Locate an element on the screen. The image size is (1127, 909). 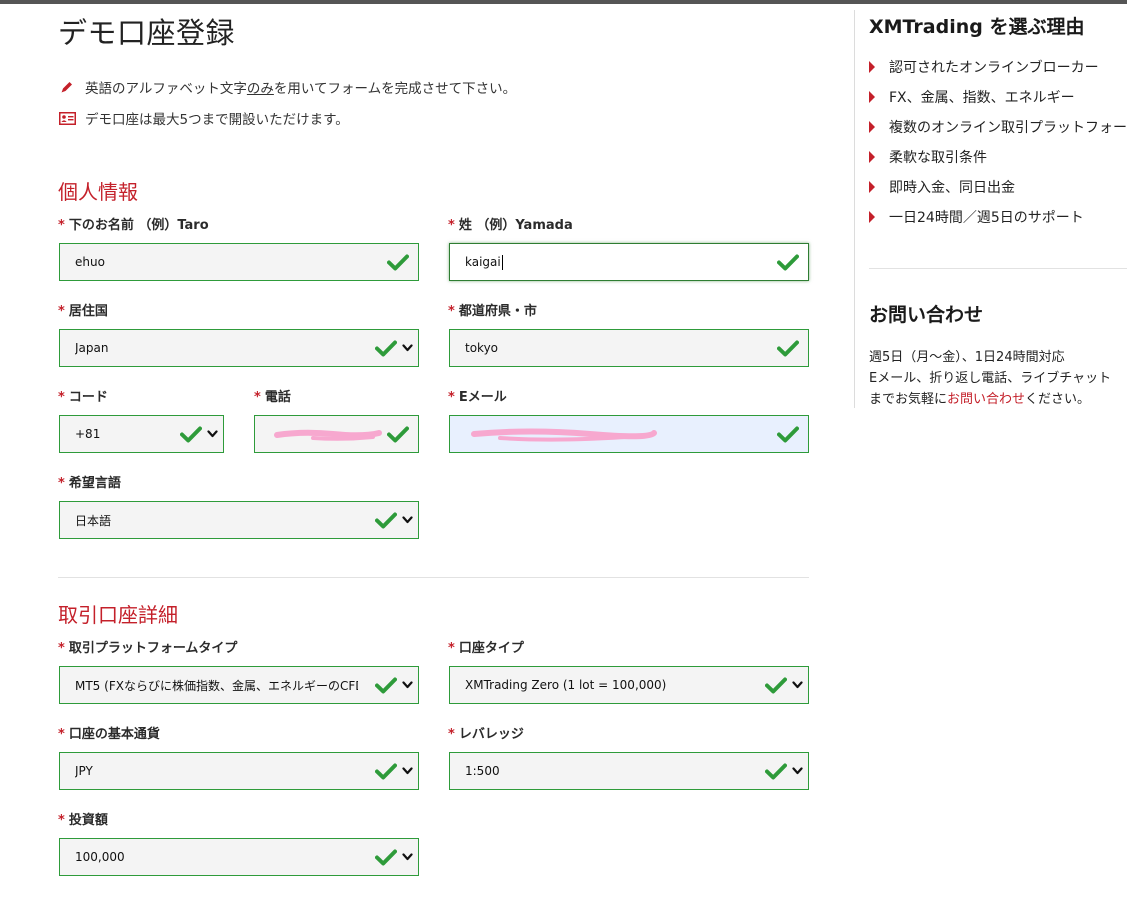
reasons-title: XMTrading を選ぶ理由 is located at coordinates (977, 27).